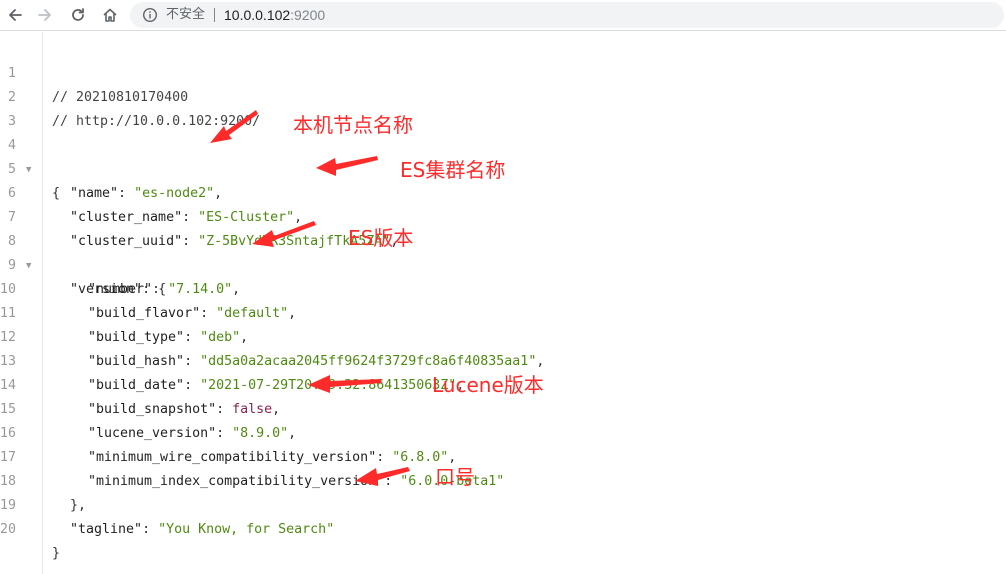 The image size is (1006, 574). I want to click on address-bar: 不安全 10.0.0.102:9200, so click(567, 15).